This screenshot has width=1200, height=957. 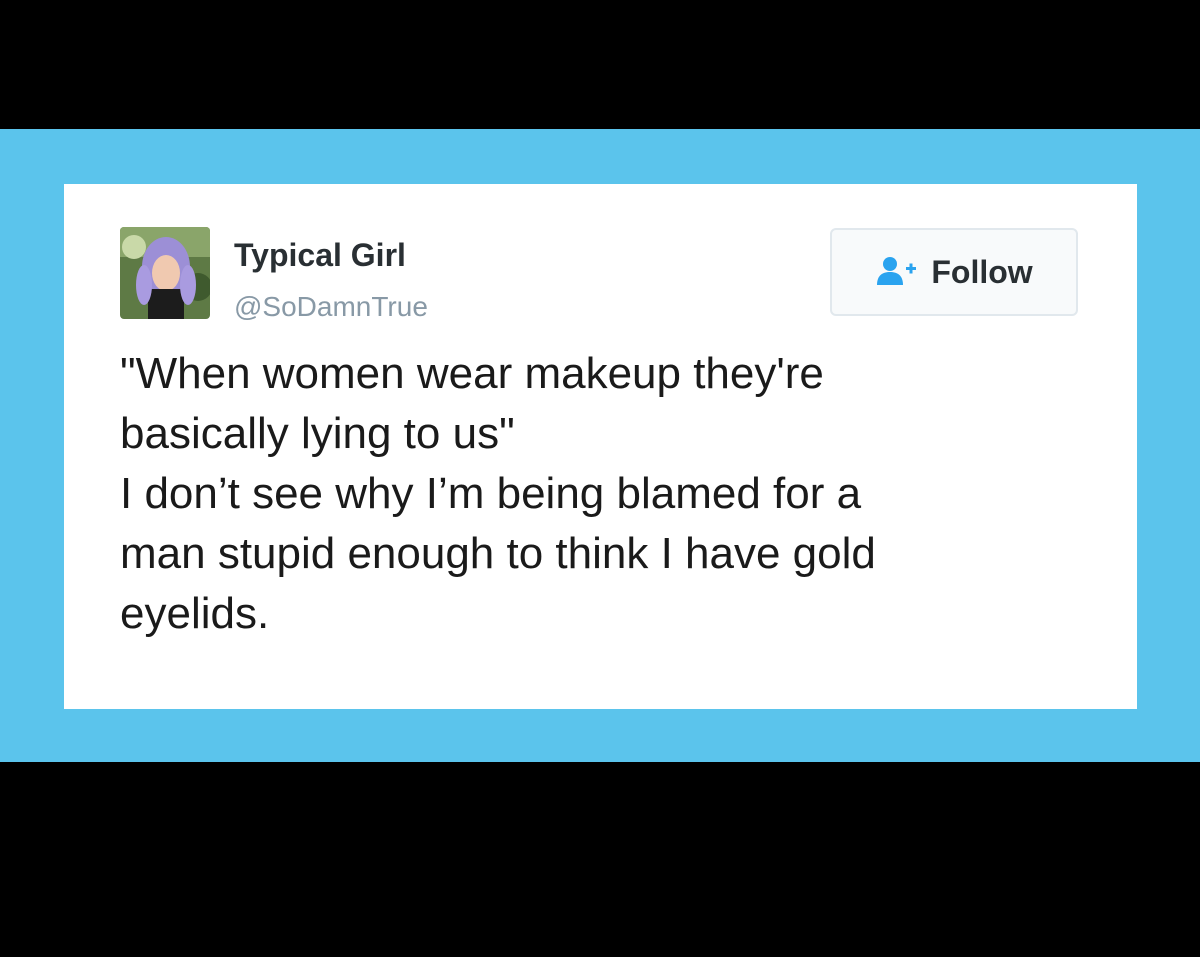 What do you see at coordinates (195, 613) in the screenshot?
I see `tweet-text-line: eyelids.` at bounding box center [195, 613].